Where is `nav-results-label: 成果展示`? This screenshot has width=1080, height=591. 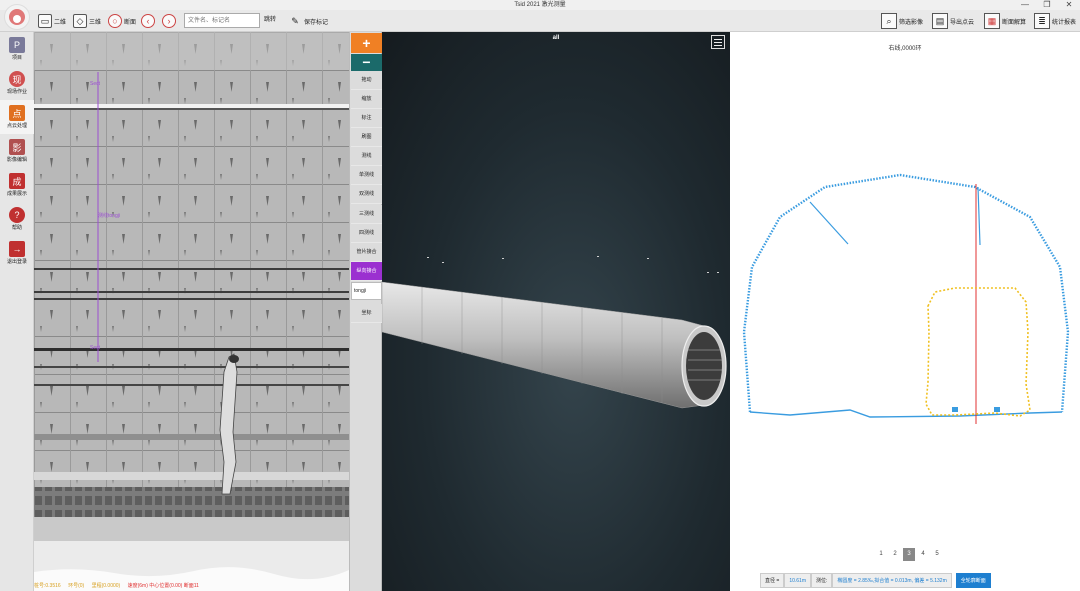
nav-results-label: 成果展示 is located at coordinates (16, 194).